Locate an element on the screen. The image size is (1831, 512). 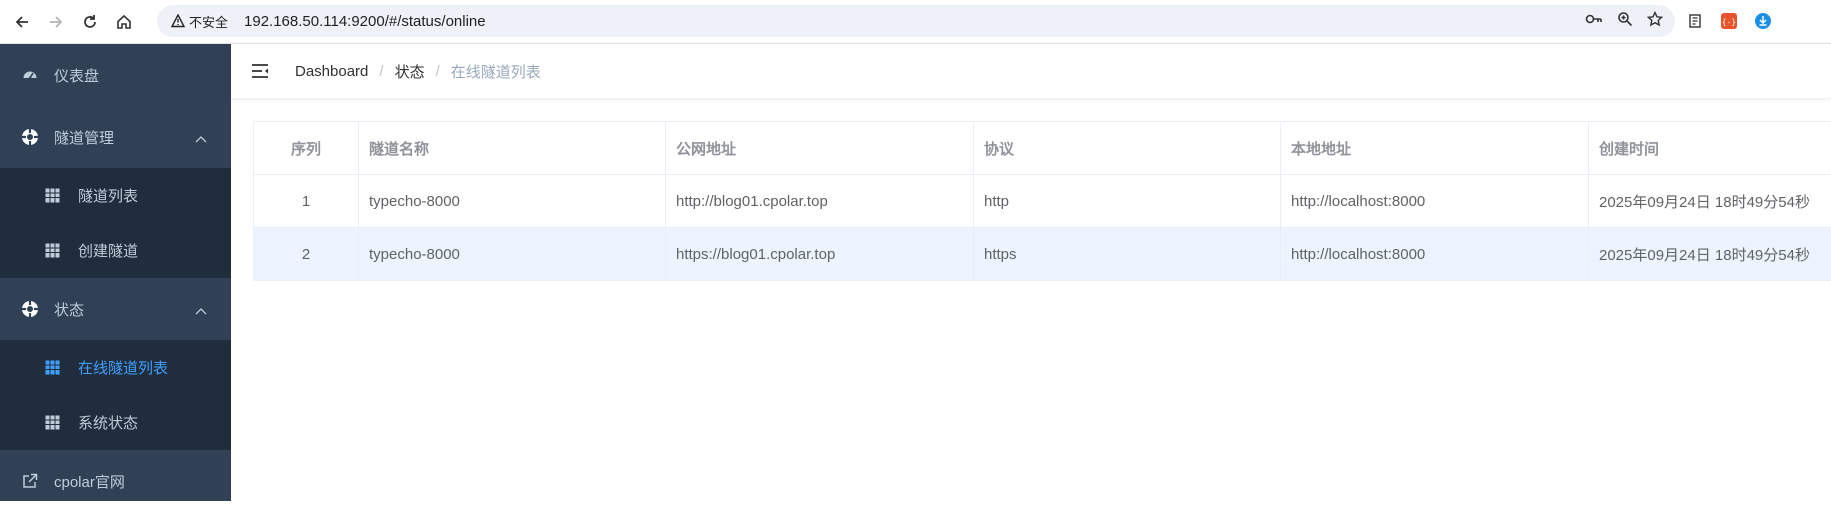
home-icon is located at coordinates (124, 22).